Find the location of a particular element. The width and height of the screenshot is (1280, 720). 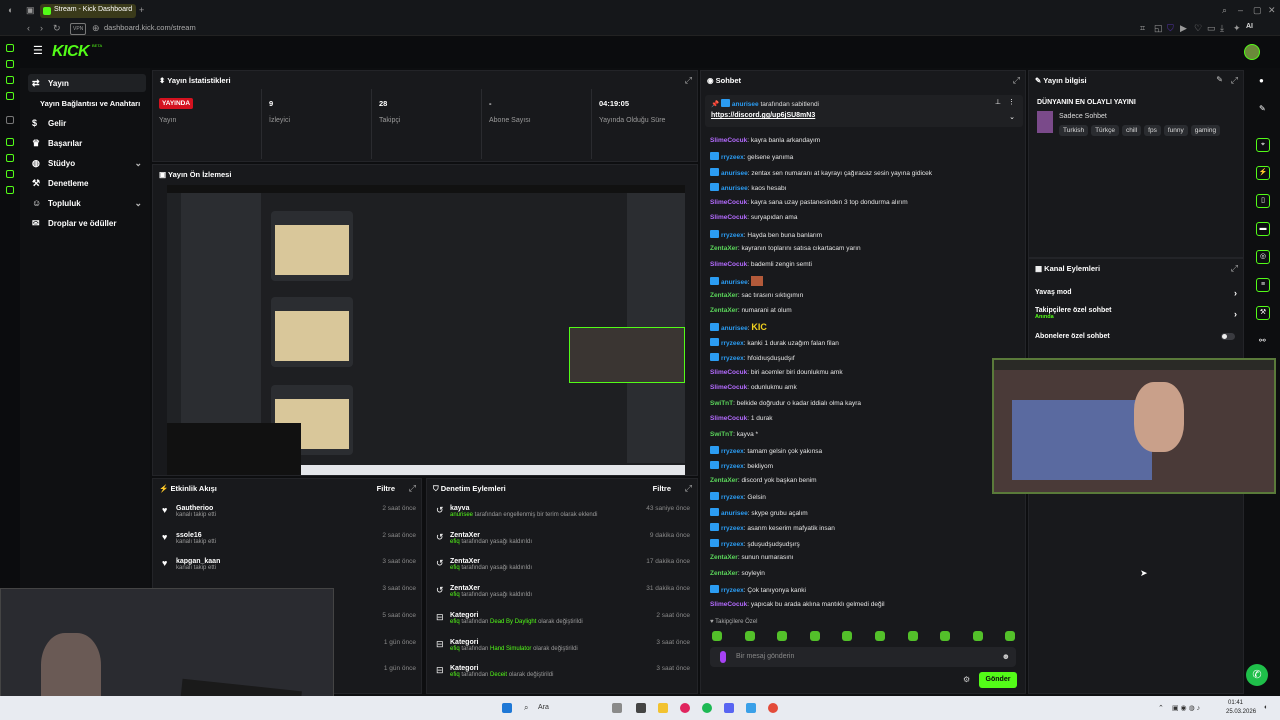

send-button: Gönder is located at coordinates (998, 680).